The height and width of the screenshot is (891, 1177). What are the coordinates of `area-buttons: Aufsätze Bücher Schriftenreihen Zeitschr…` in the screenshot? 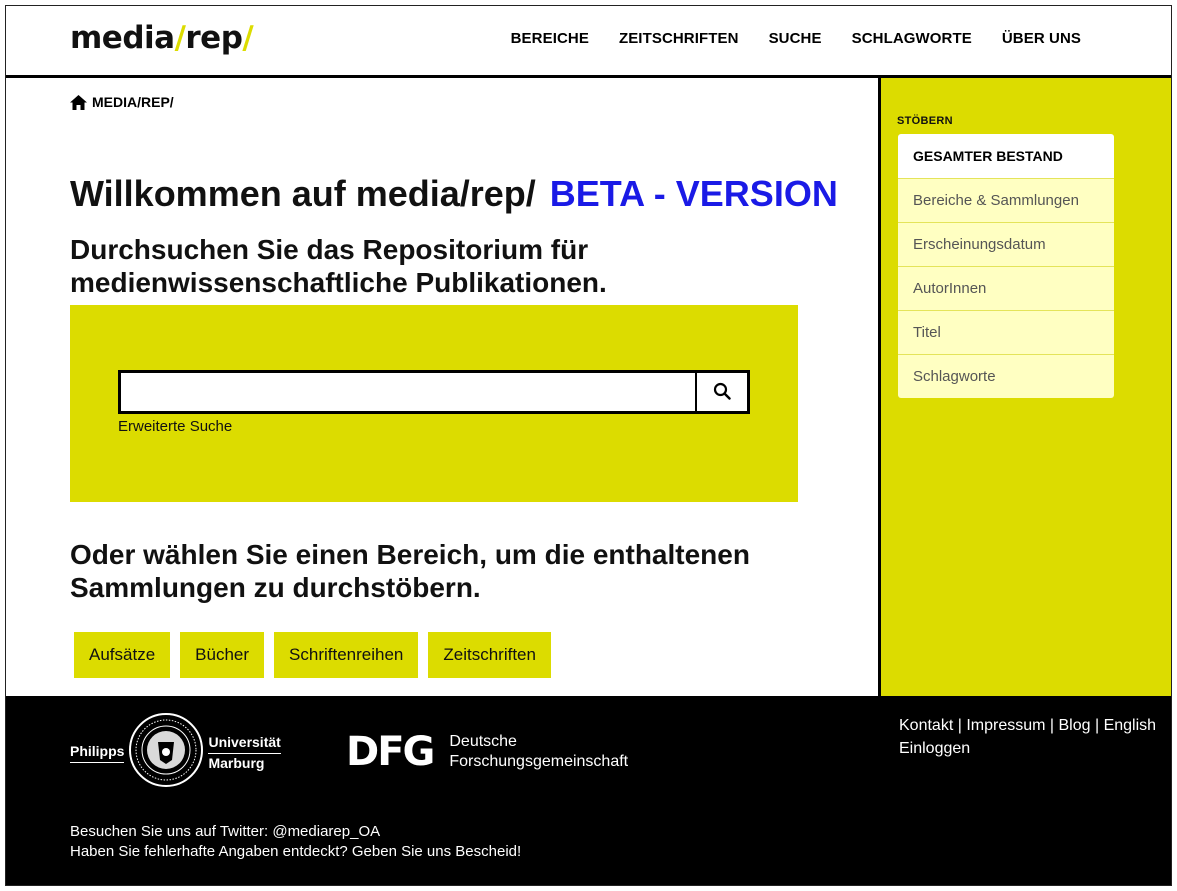 It's located at (312, 655).